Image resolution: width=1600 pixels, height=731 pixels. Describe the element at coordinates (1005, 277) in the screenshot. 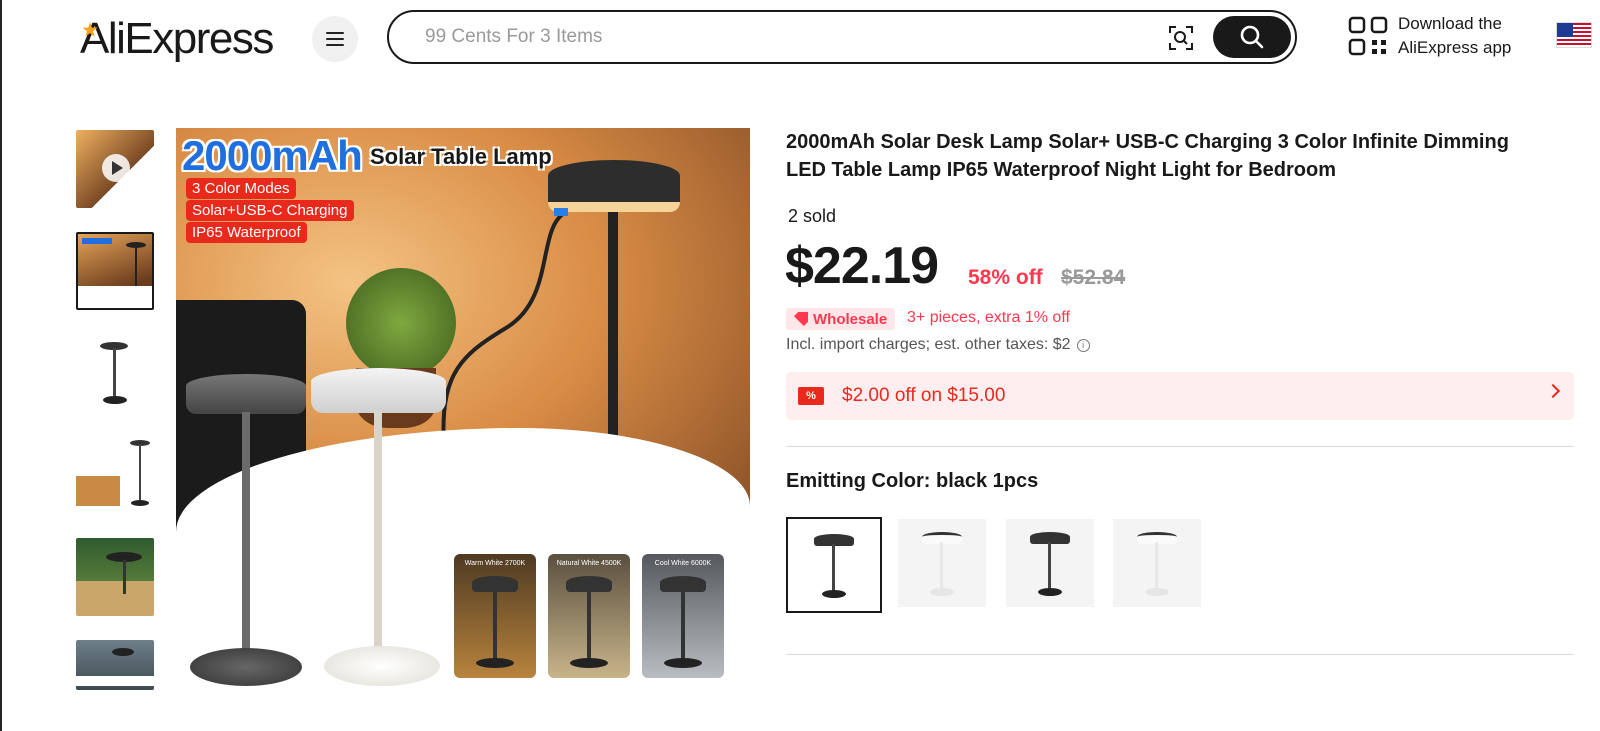

I see `discount-percent: 58% off` at that location.